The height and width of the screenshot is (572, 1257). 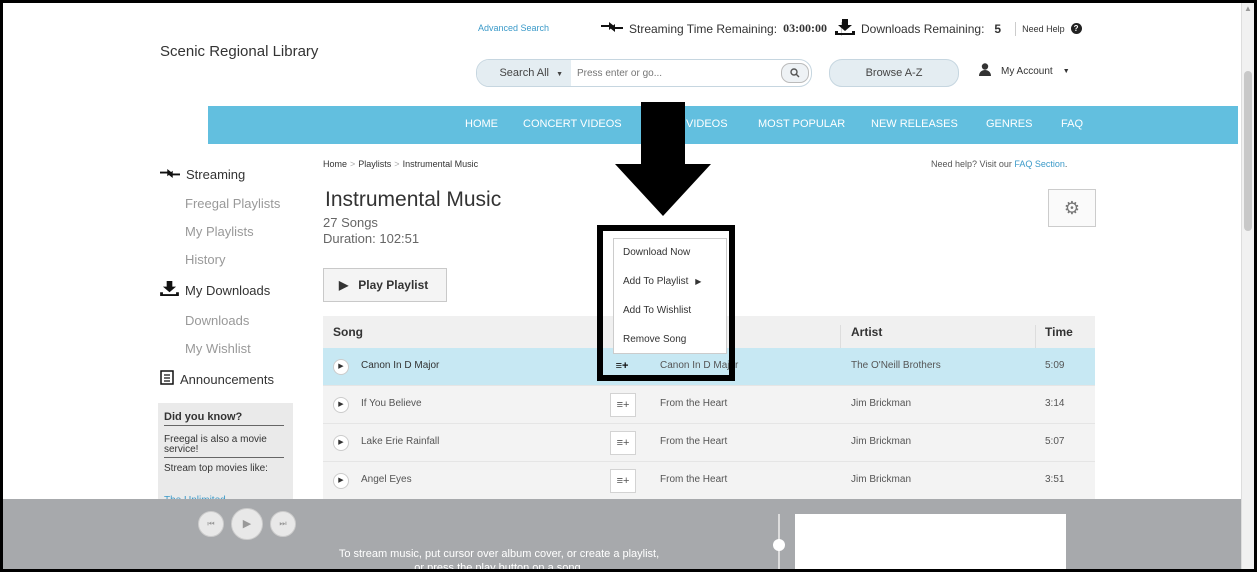 I want to click on sidebar-item-my-playlists: My Playlists, so click(x=219, y=231).